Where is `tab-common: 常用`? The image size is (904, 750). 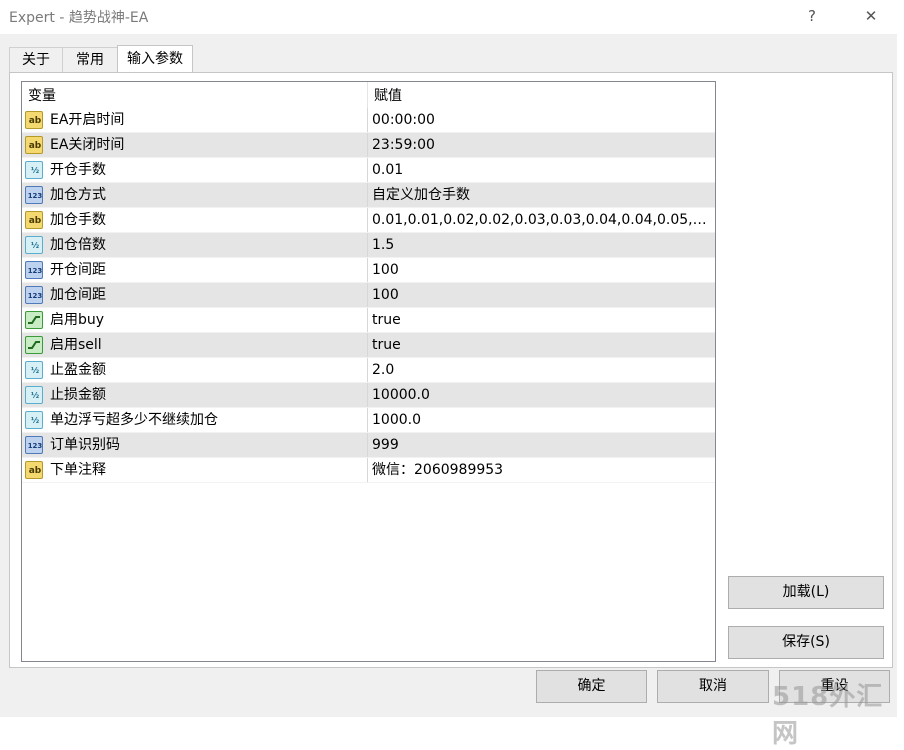
tab-common: 常用 is located at coordinates (90, 60).